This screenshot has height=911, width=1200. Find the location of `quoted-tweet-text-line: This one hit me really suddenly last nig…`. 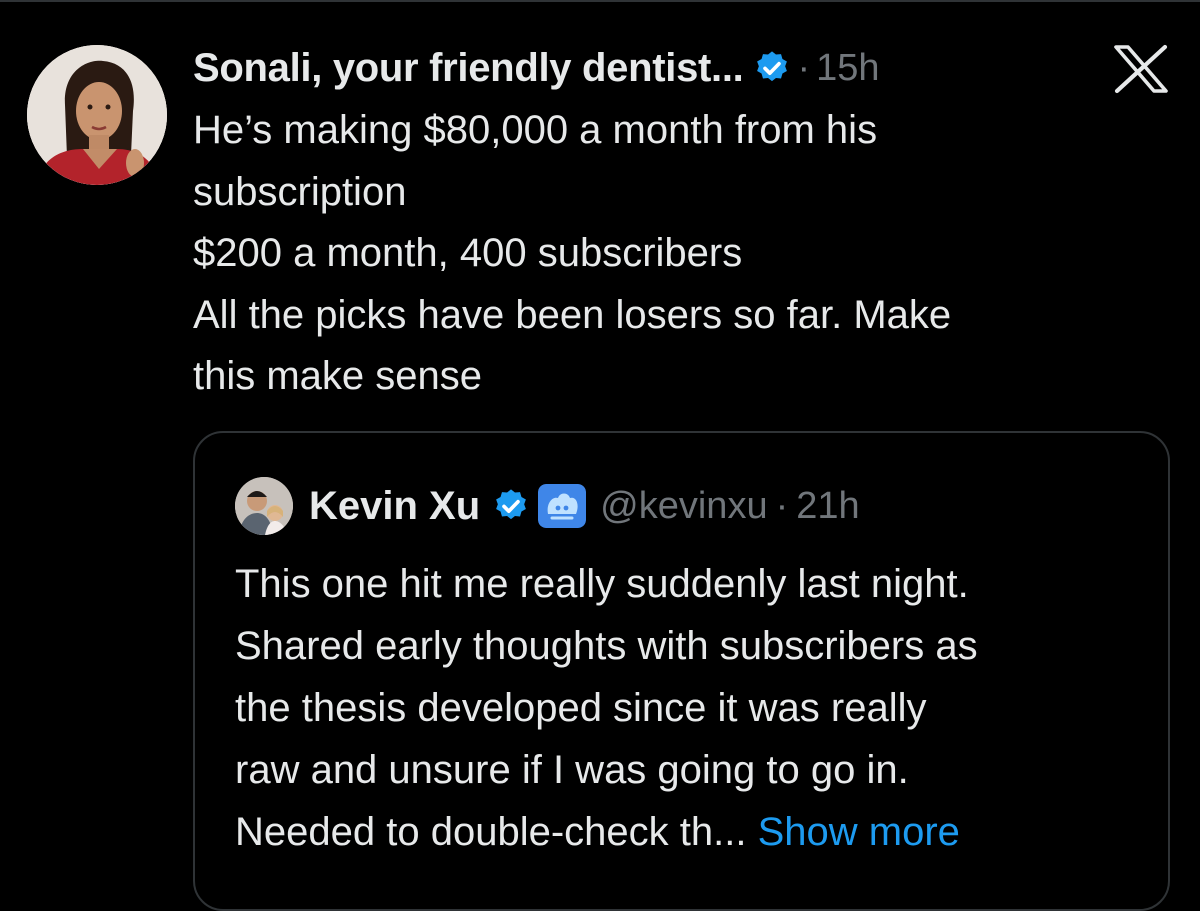

quoted-tweet-text-line: This one hit me really suddenly last nig… is located at coordinates (602, 584).